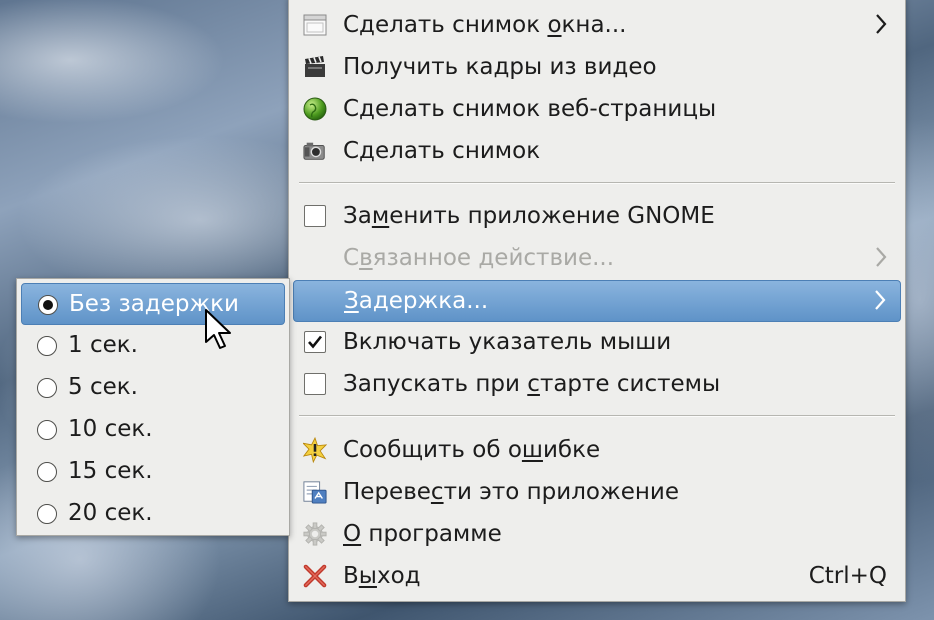 The height and width of the screenshot is (620, 934). I want to click on bug-warning-icon, so click(315, 450).